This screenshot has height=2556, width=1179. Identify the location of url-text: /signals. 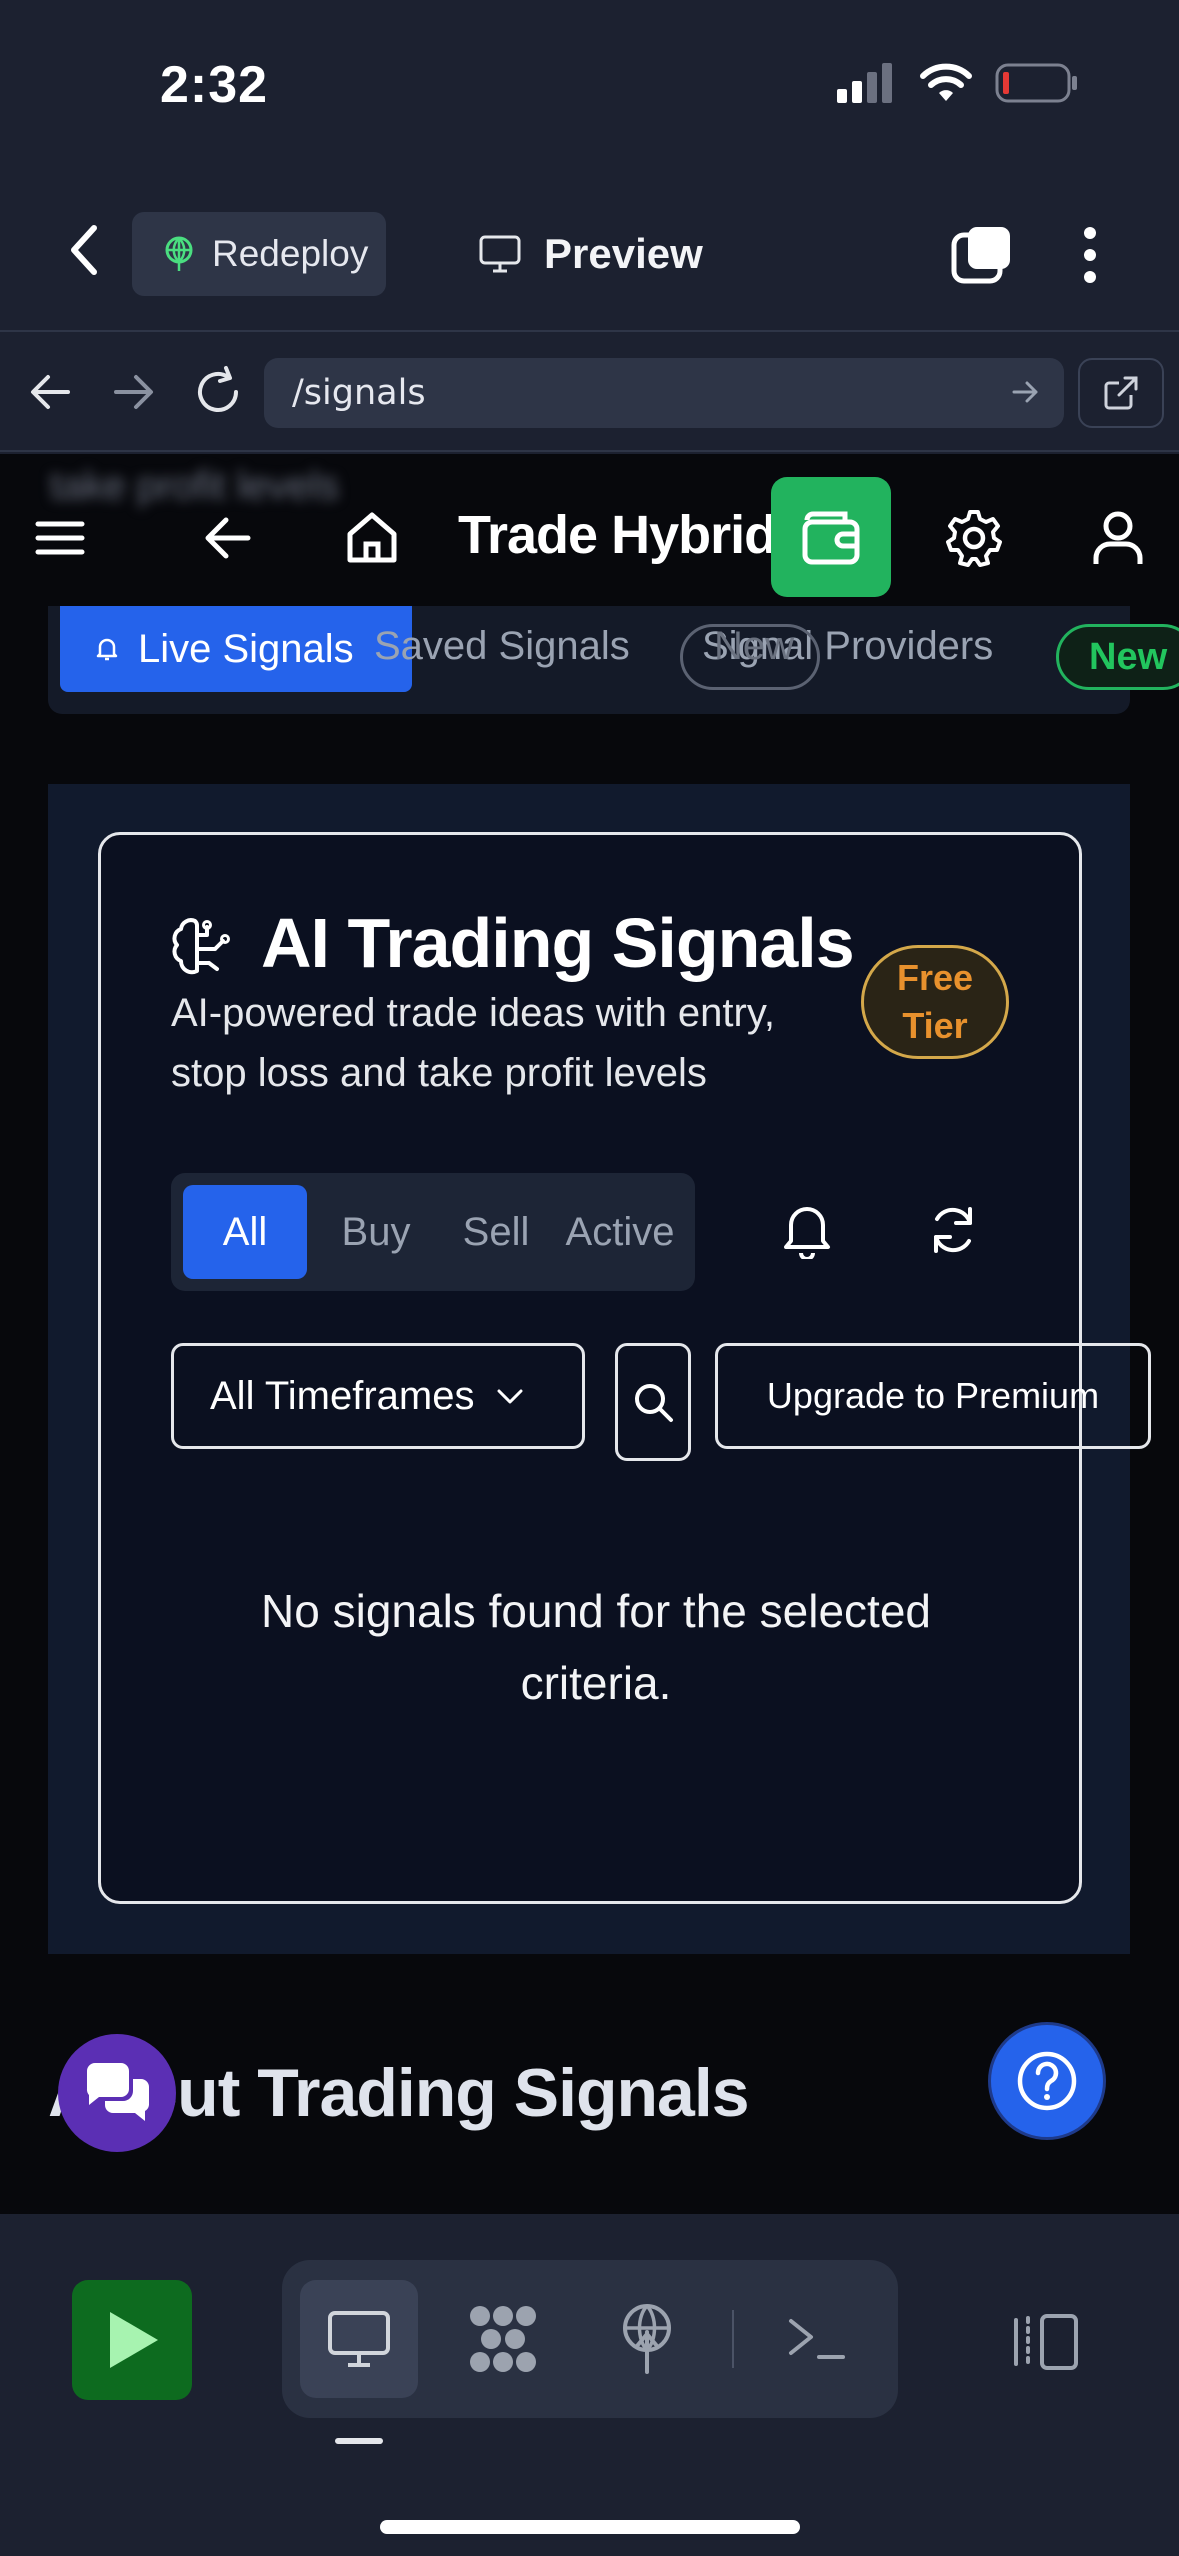
(359, 393).